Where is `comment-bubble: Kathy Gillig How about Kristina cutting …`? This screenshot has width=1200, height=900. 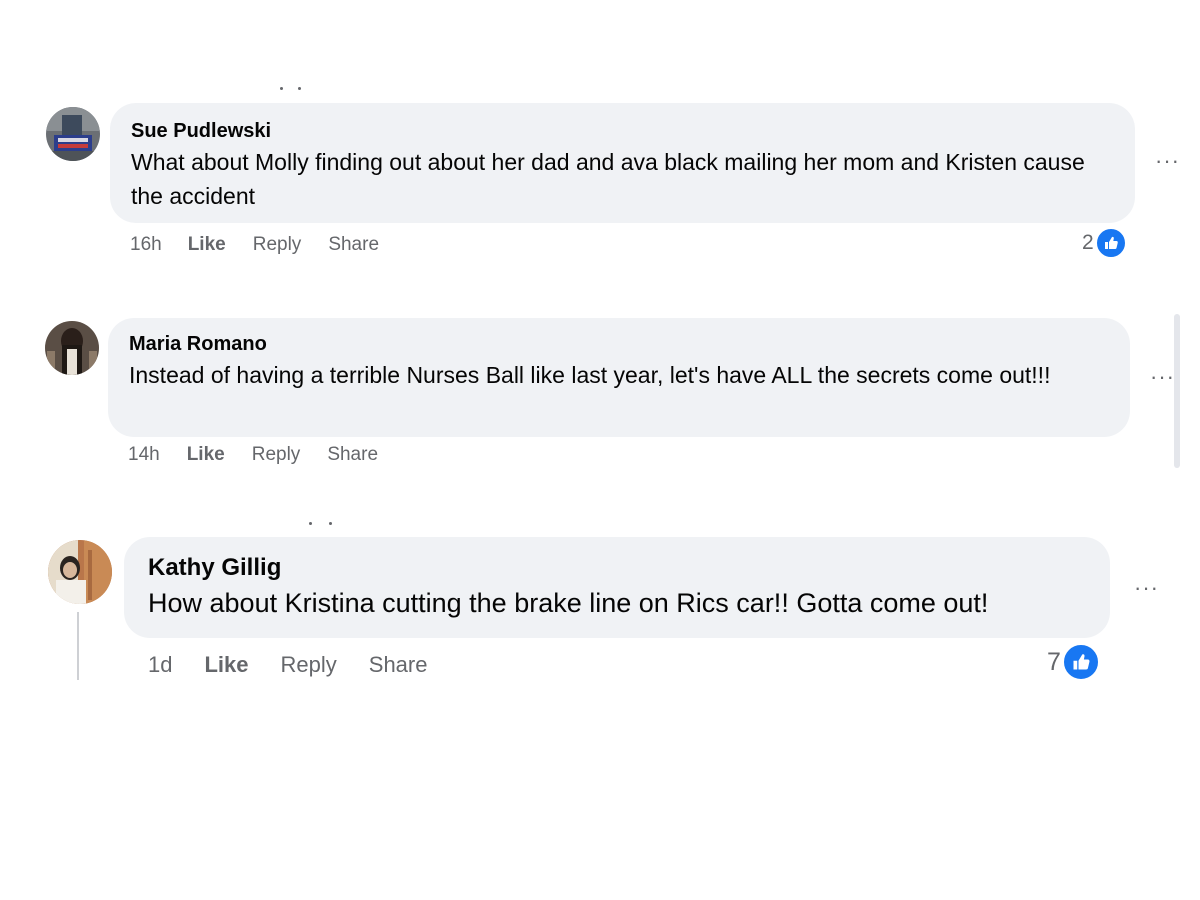
comment-bubble: Kathy Gillig How about Kristina cutting … is located at coordinates (617, 587).